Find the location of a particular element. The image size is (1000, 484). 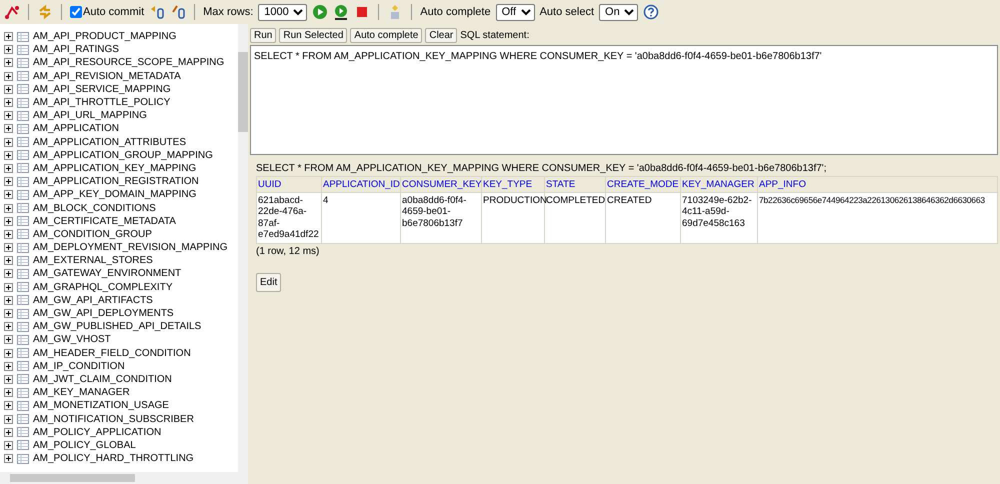

table-name: AM_API_SERVICE_MAPPING is located at coordinates (102, 89).